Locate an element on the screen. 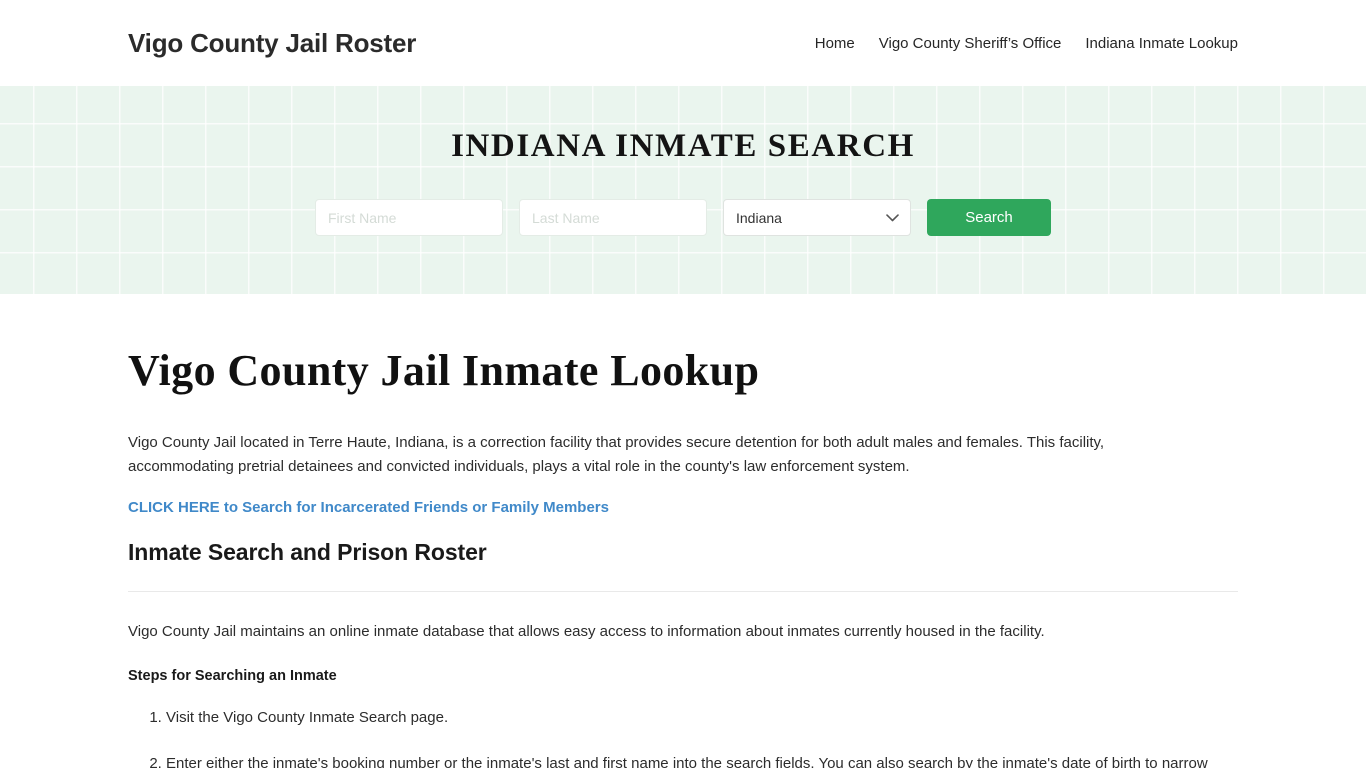 This screenshot has width=1366, height=768. state-select-wrapper: Indiana is located at coordinates (817, 217).